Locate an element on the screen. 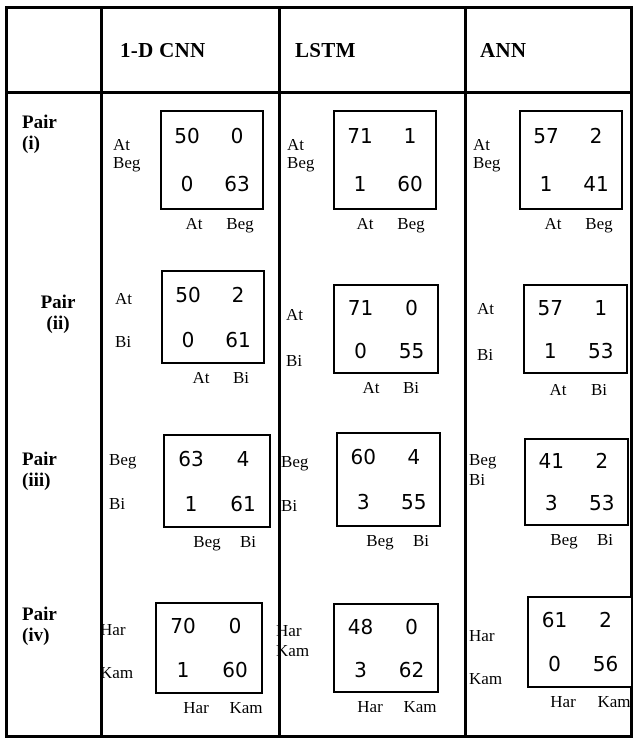 The height and width of the screenshot is (745, 640). confusion-matrix-pair-i-cnn: At Beg 50 0 0 63 At Beg is located at coordinates (188, 171).